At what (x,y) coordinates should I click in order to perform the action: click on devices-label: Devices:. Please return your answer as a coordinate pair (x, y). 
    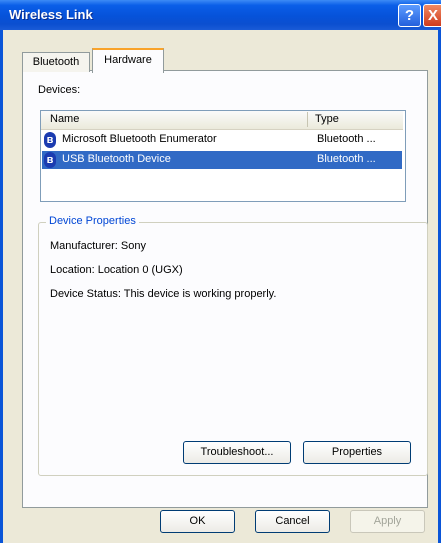
    Looking at the image, I should click on (59, 90).